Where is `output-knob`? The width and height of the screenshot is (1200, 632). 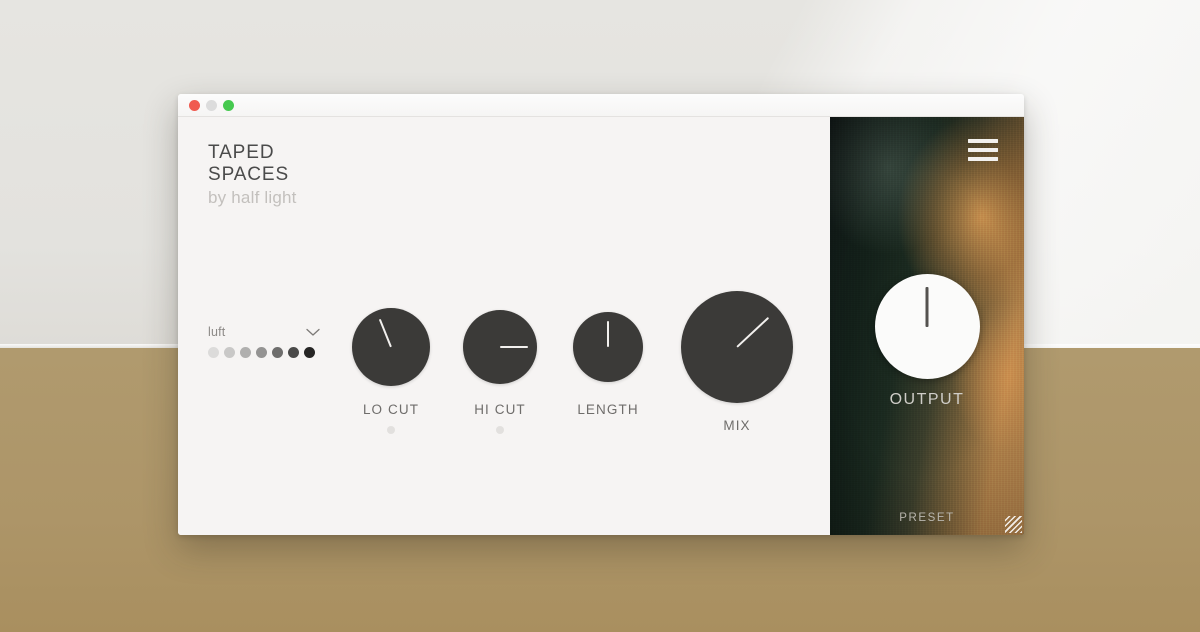
output-knob is located at coordinates (927, 326).